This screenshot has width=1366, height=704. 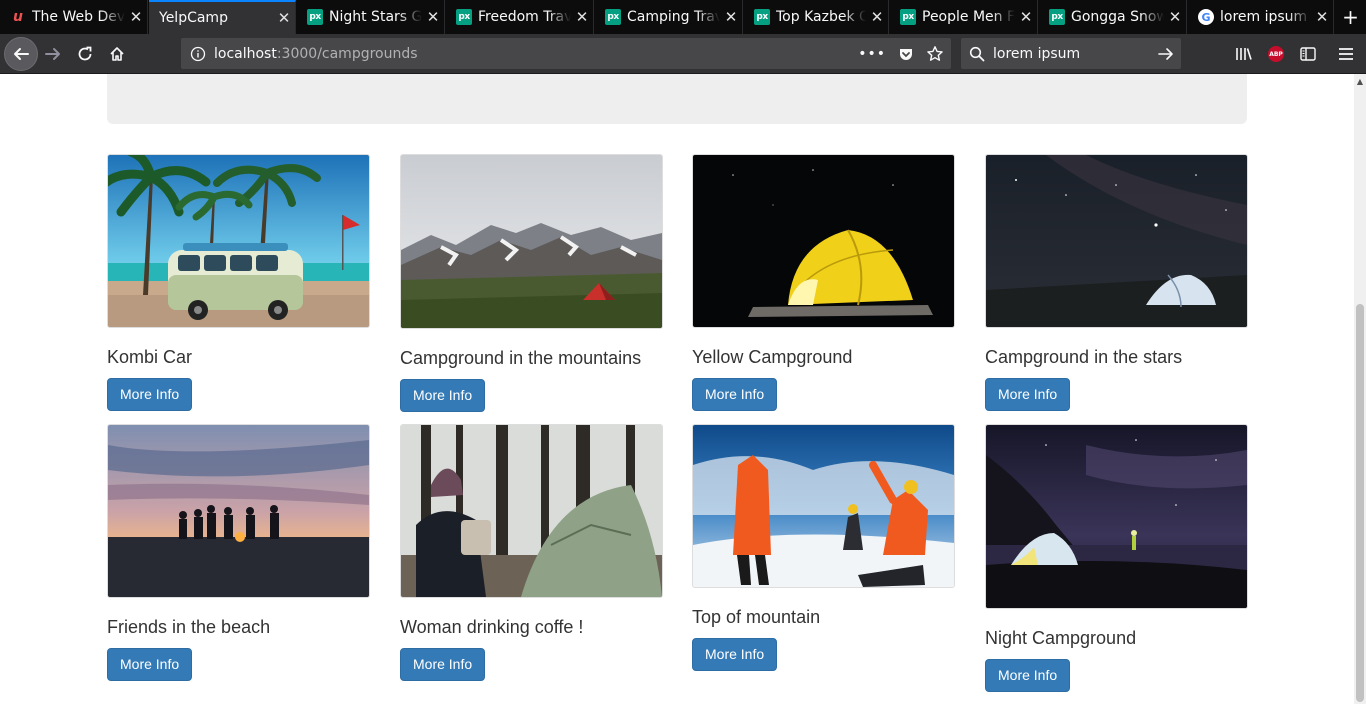 I want to click on udemy-icon: u, so click(x=18, y=17).